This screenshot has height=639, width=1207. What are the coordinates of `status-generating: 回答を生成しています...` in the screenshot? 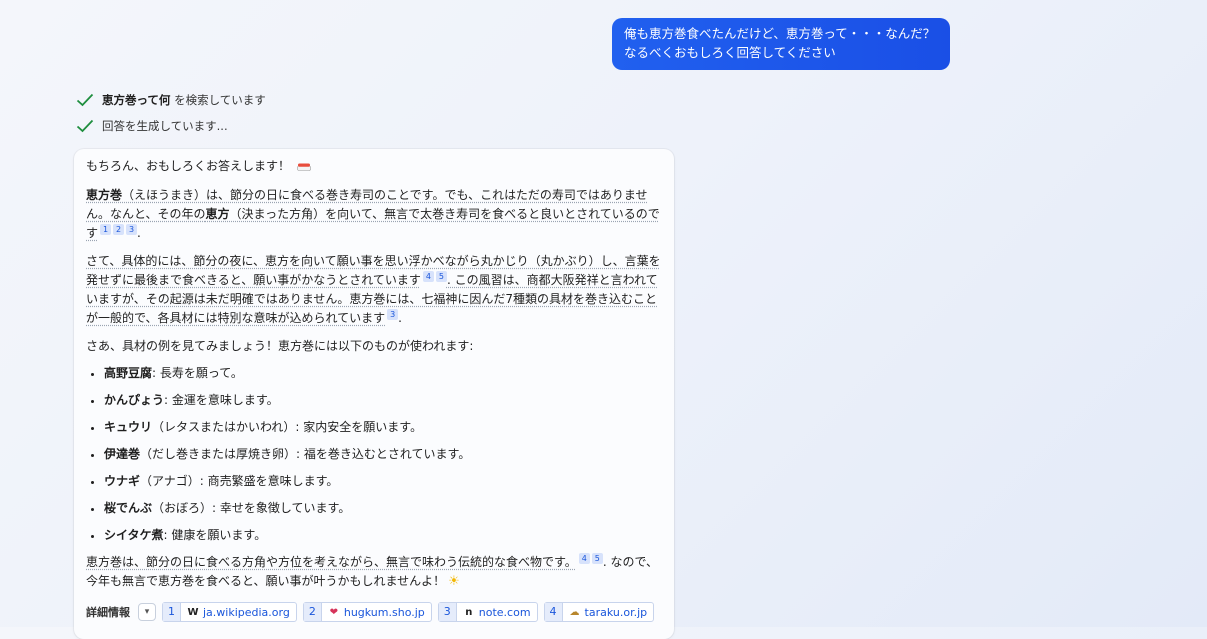 It's located at (152, 126).